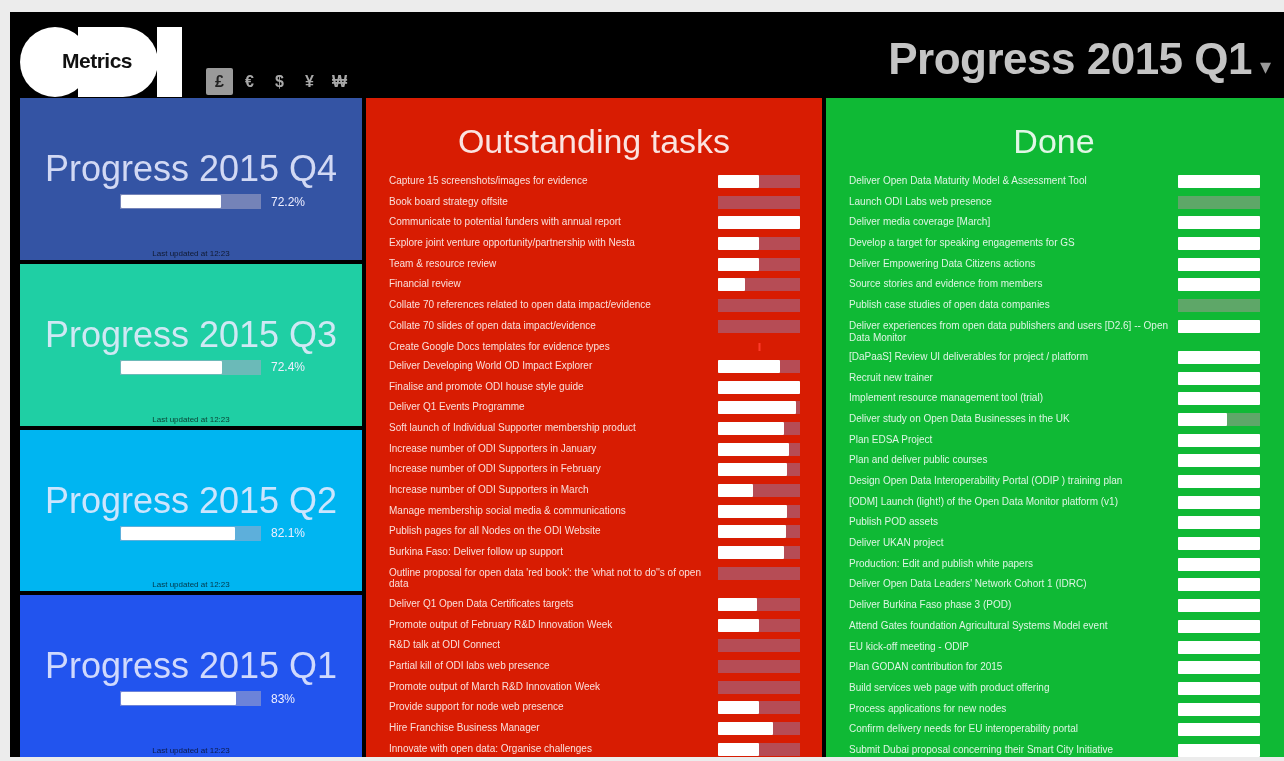  Describe the element at coordinates (470, 665) in the screenshot. I see `task-name: Partial kill of ODI labs web presence` at that location.